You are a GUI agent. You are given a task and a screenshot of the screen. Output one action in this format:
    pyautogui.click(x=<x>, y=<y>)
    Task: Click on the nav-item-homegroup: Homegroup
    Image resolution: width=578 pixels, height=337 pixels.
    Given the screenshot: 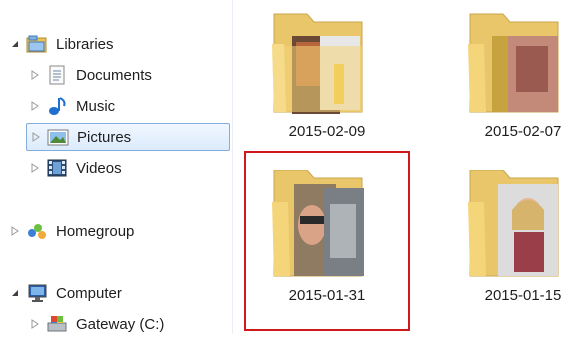 What is the action you would take?
    pyautogui.click(x=72, y=231)
    